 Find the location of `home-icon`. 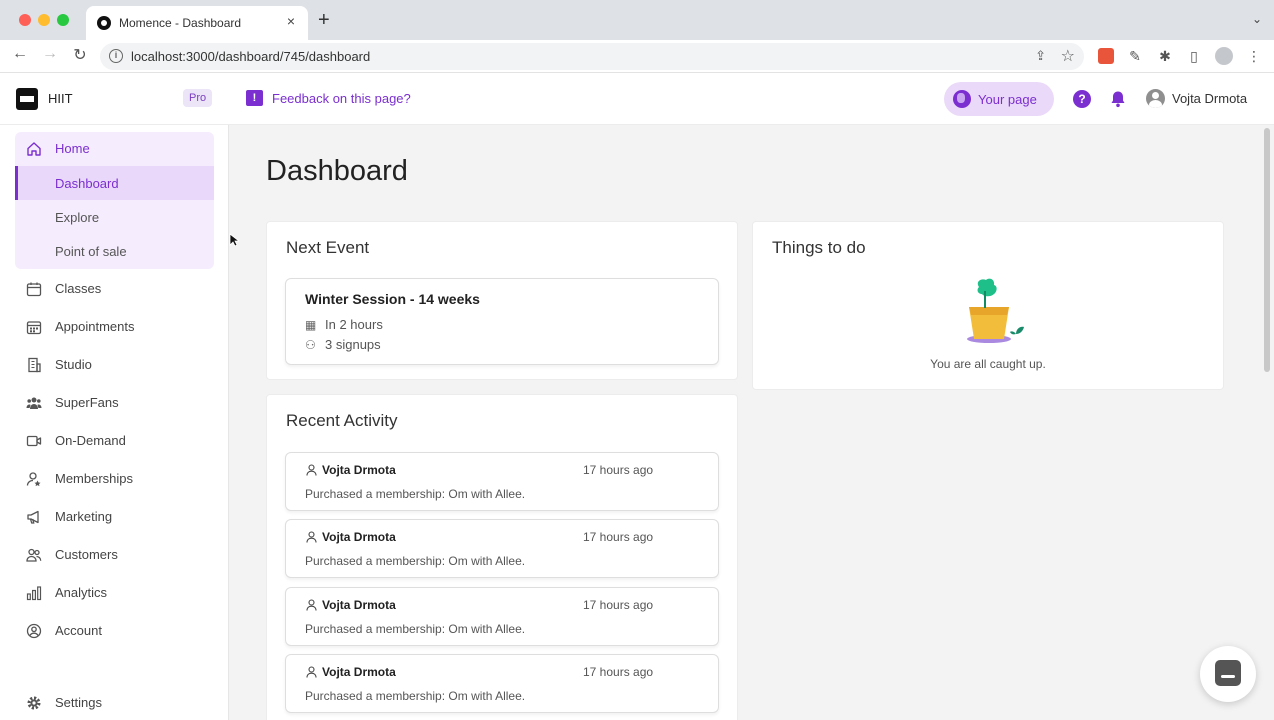

home-icon is located at coordinates (34, 149).